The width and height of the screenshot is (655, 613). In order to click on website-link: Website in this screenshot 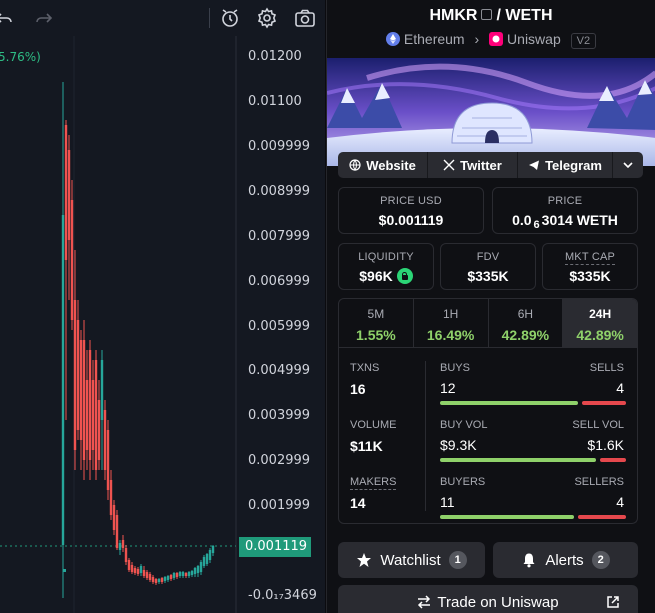, I will do `click(383, 165)`.